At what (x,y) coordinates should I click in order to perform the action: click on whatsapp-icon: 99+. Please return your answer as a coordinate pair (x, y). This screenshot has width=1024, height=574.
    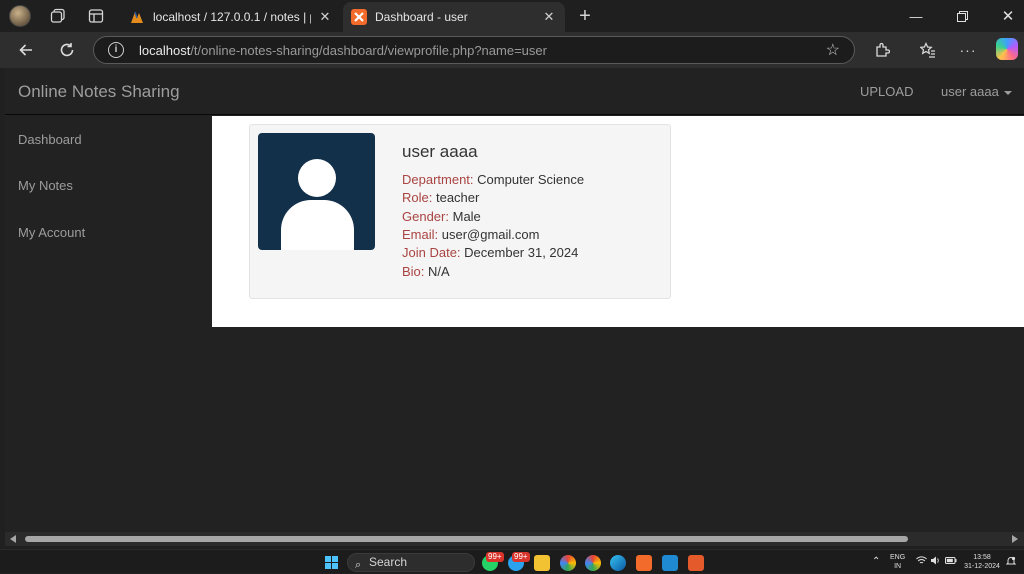
    Looking at the image, I should click on (493, 561).